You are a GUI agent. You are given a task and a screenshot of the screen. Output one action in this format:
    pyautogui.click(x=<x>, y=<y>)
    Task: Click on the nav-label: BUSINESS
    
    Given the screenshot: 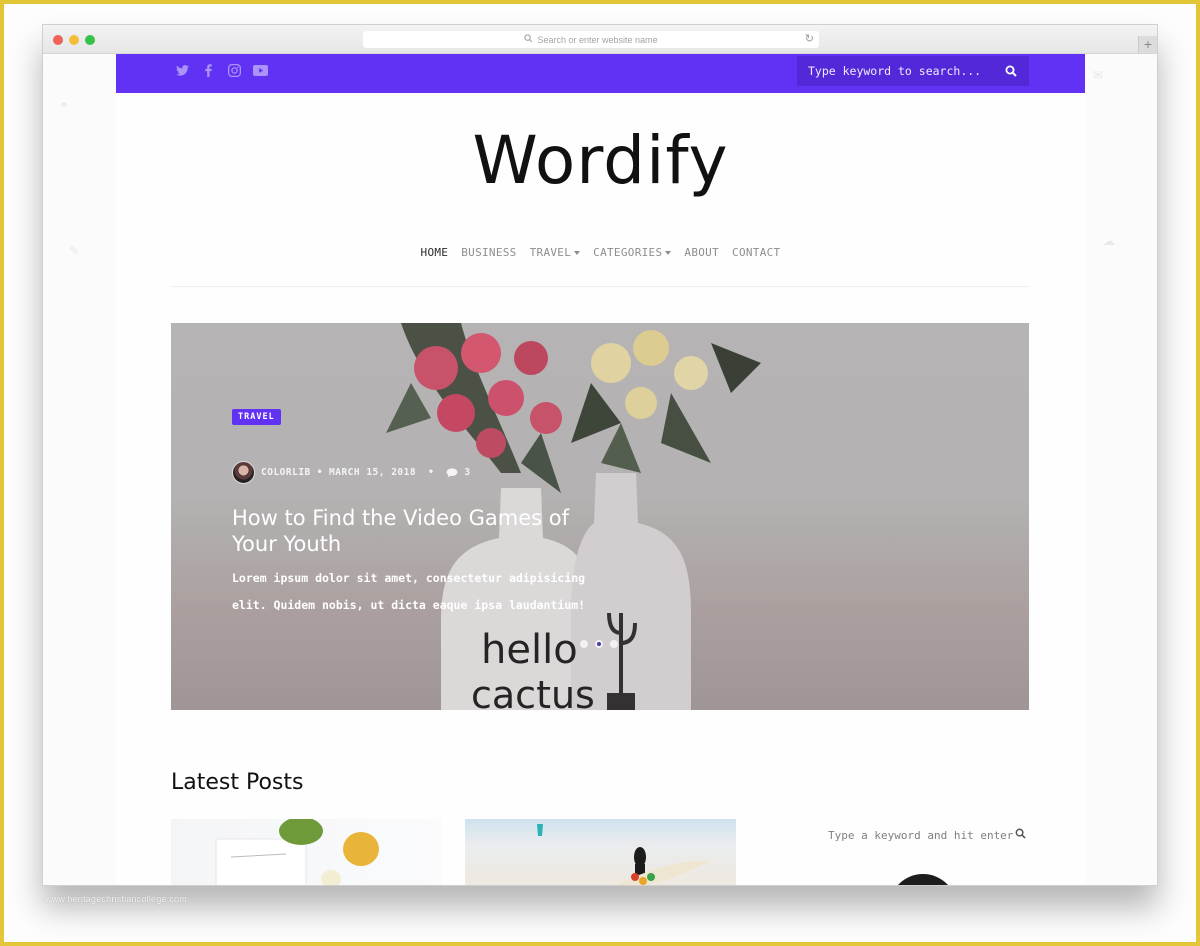 What is the action you would take?
    pyautogui.click(x=489, y=252)
    